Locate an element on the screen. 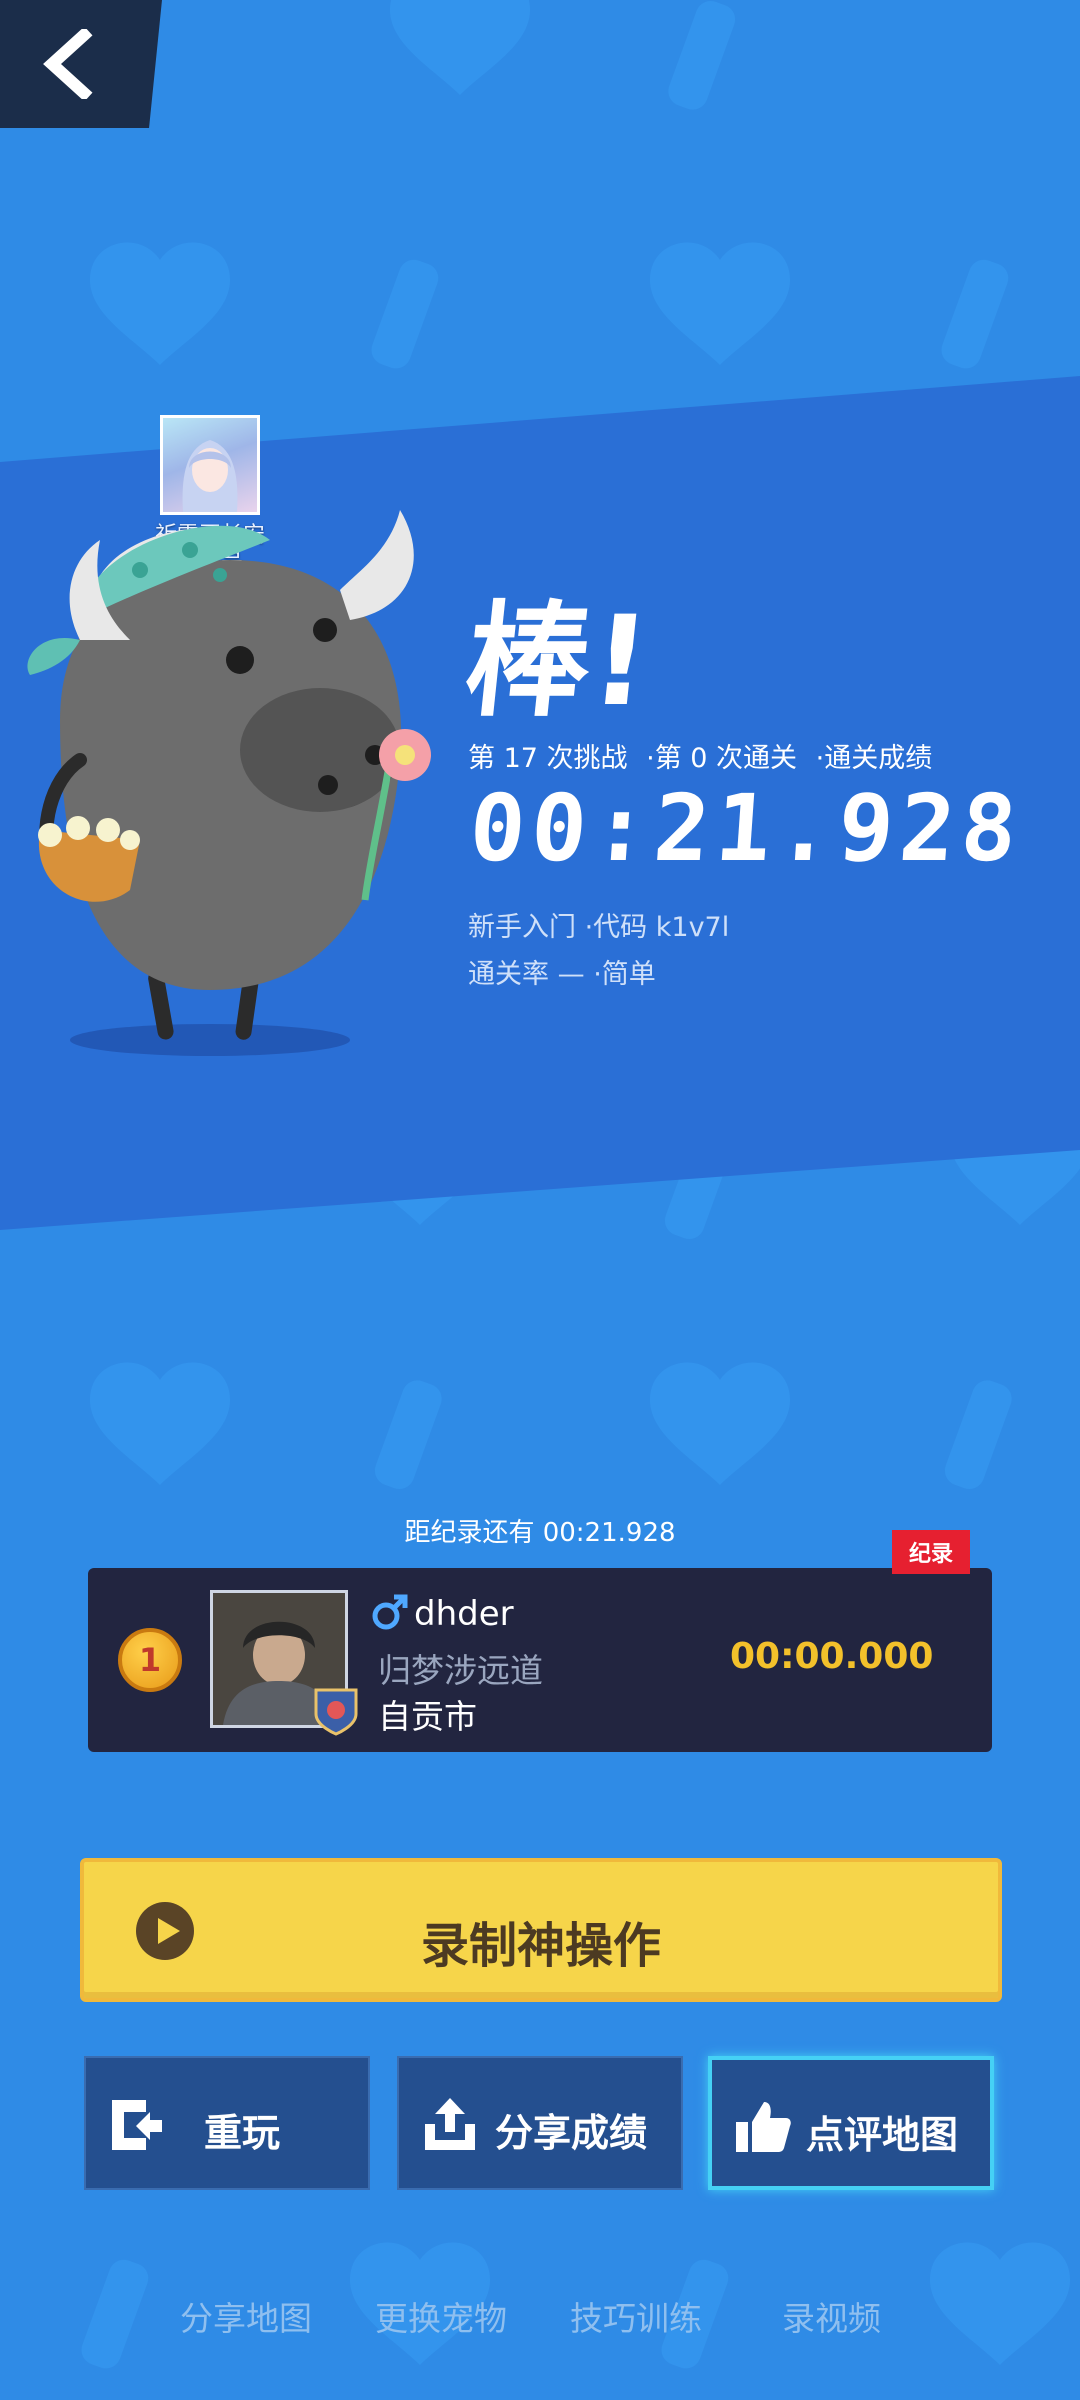  chevron-left-icon is located at coordinates (68, 64).